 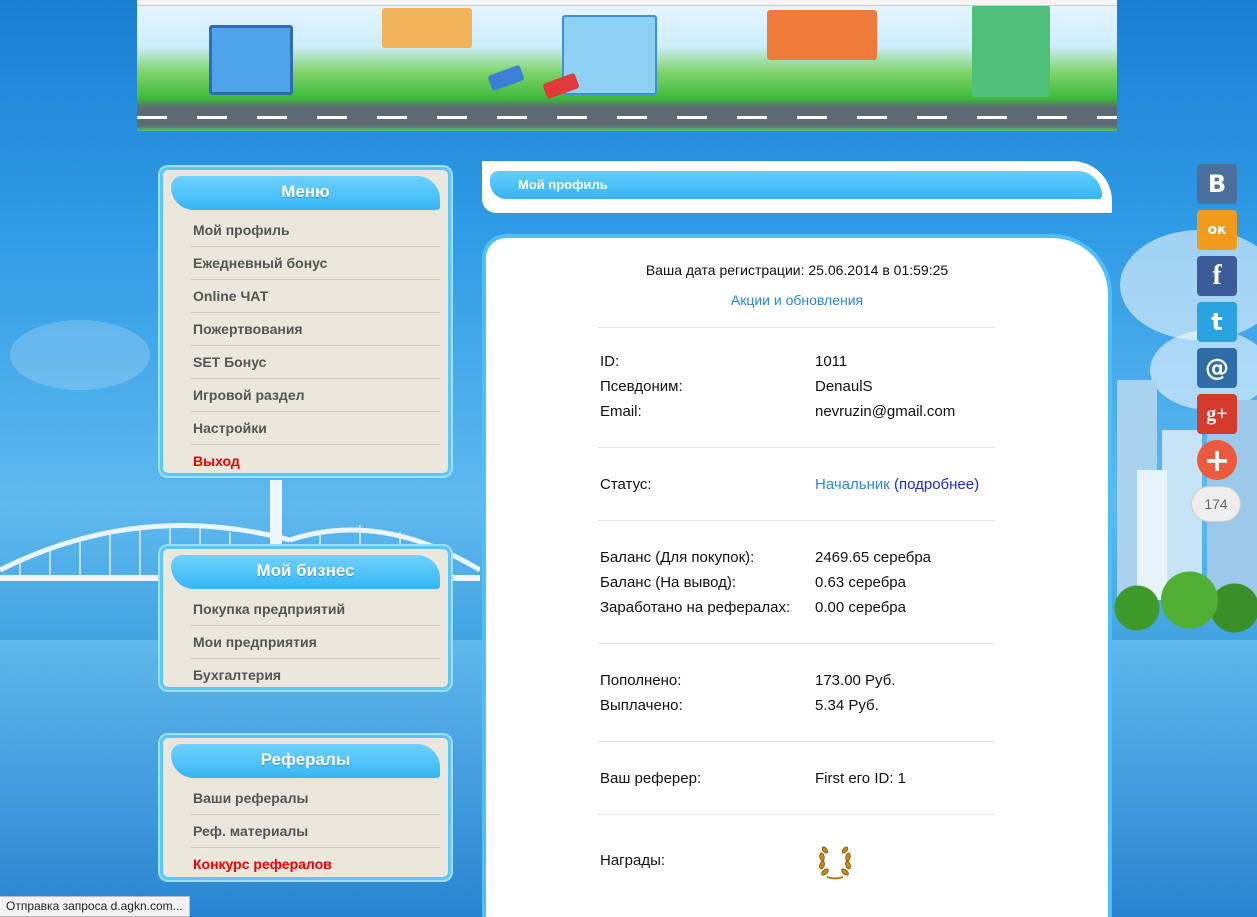 What do you see at coordinates (241, 230) in the screenshot?
I see `menu-item-my-profile: Мой профиль` at bounding box center [241, 230].